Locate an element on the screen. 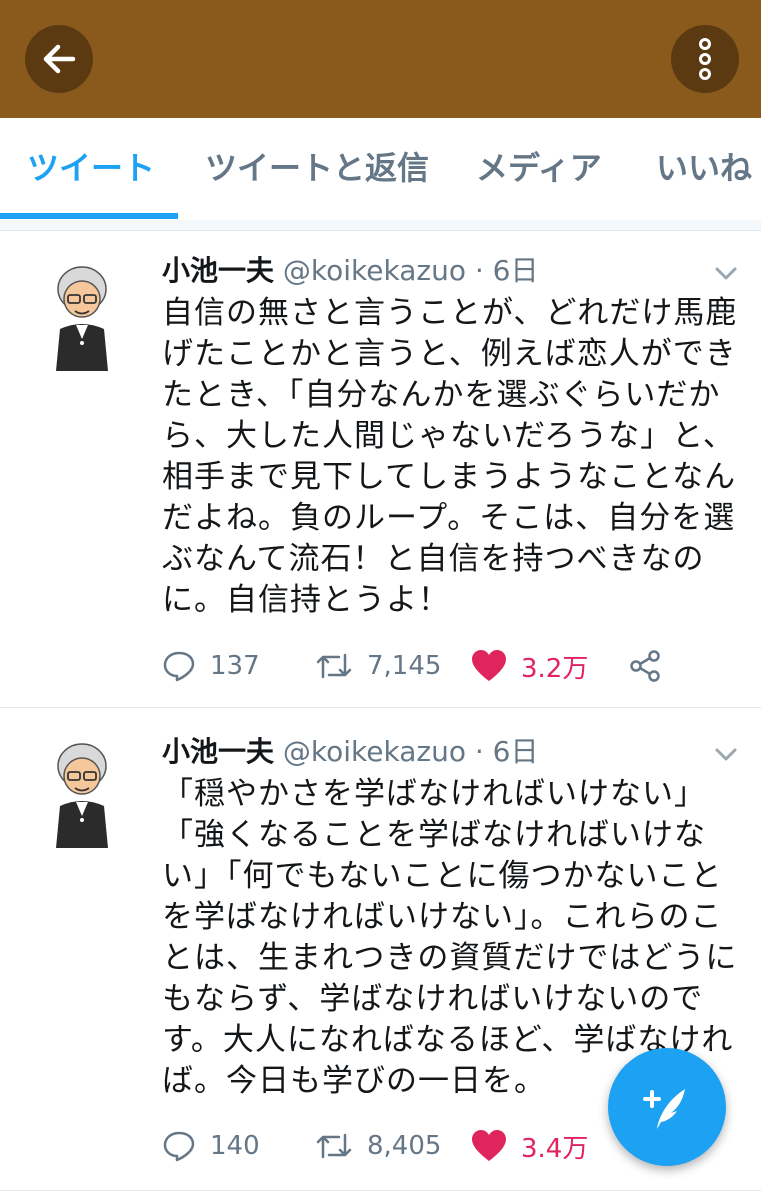 This screenshot has height=1200, width=761. more-vertical-icon is located at coordinates (705, 59).